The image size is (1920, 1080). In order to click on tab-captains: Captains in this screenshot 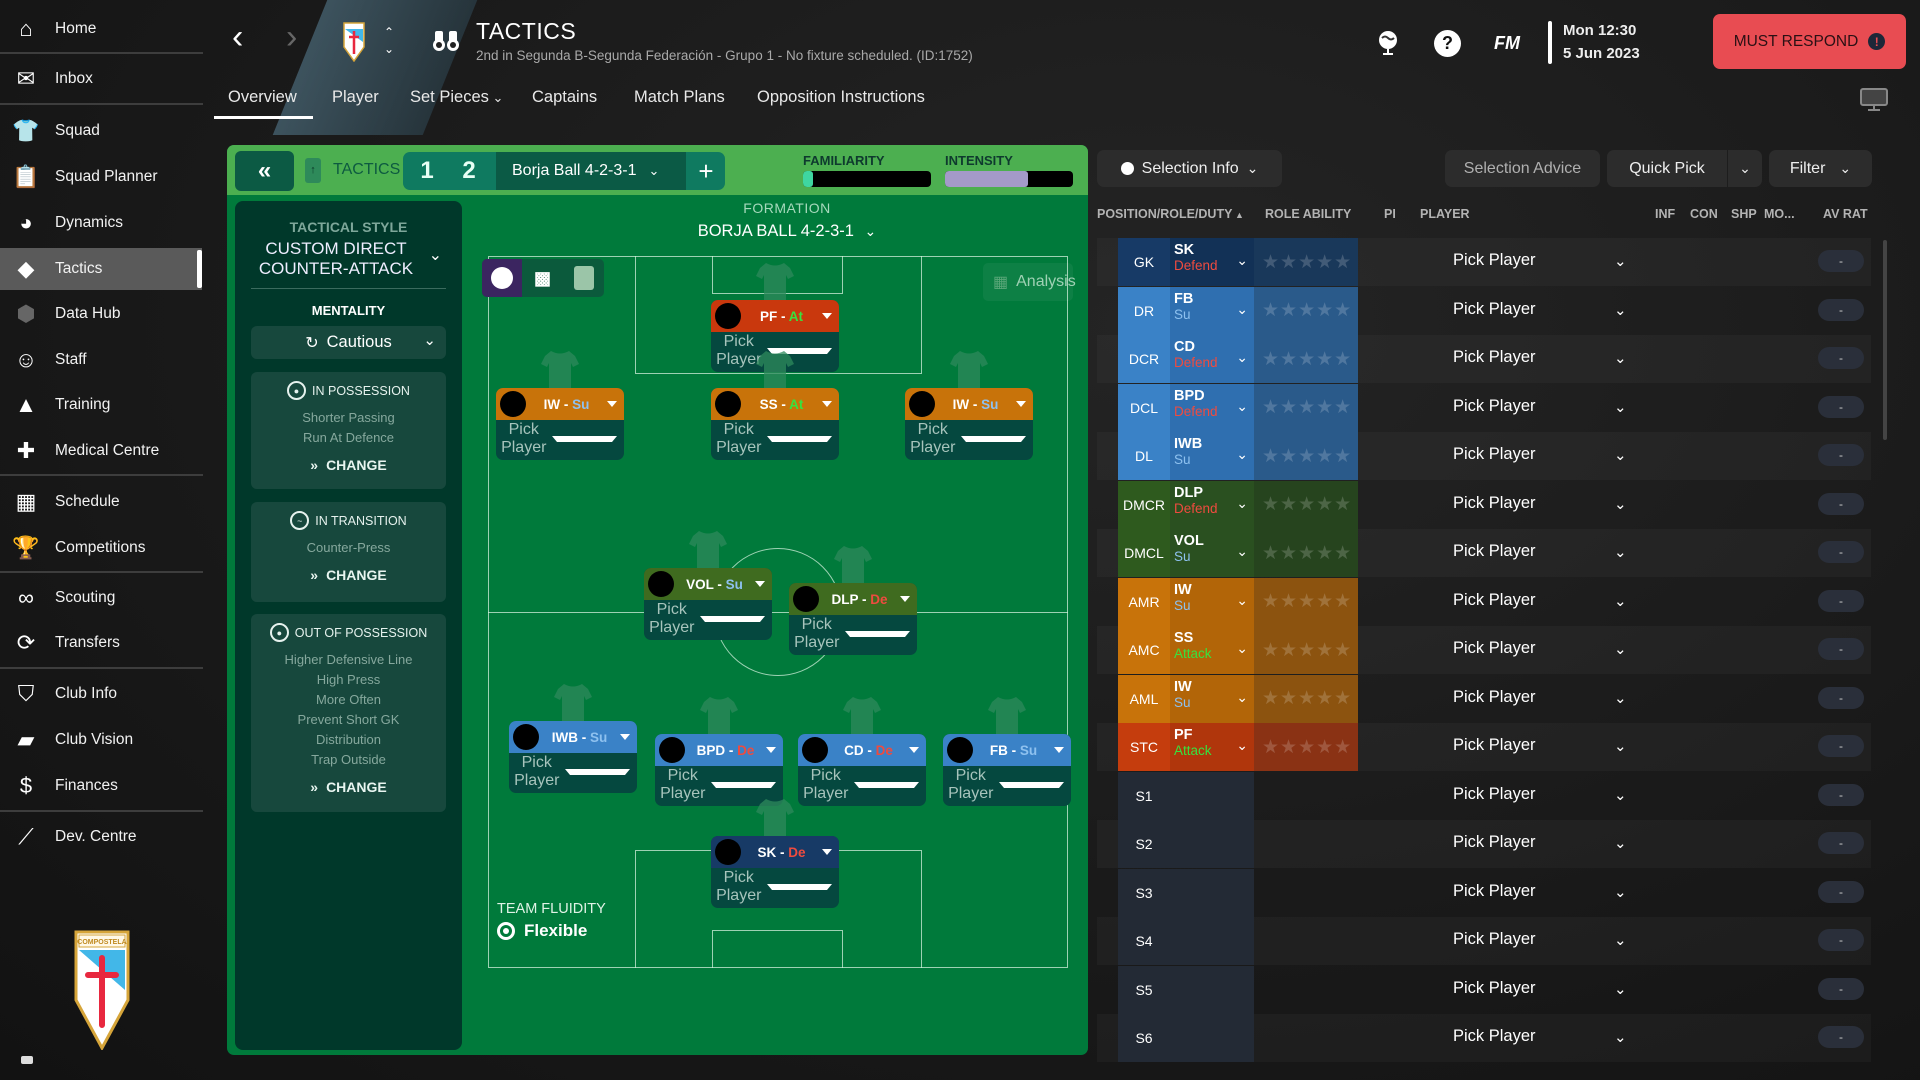, I will do `click(564, 97)`.